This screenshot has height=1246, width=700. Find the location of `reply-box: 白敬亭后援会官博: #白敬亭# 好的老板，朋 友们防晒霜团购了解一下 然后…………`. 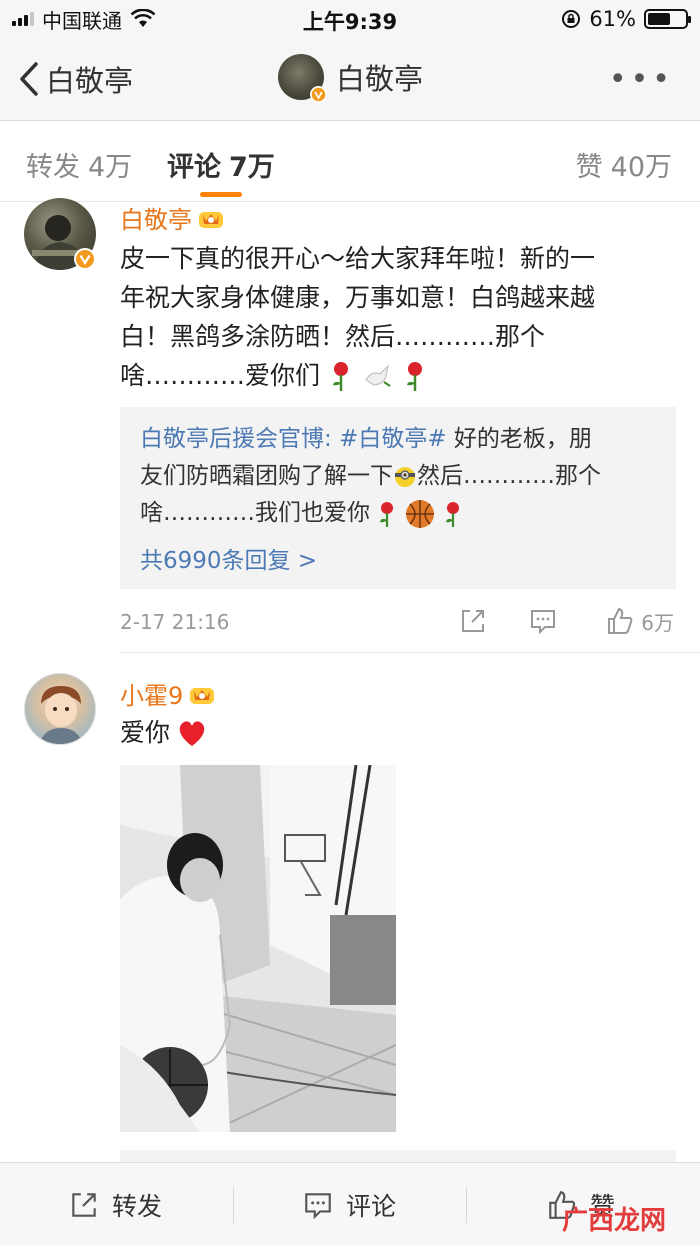

reply-box: 白敬亭后援会官博: #白敬亭# 好的老板，朋 友们防晒霜团购了解一下 然后………… is located at coordinates (398, 498).